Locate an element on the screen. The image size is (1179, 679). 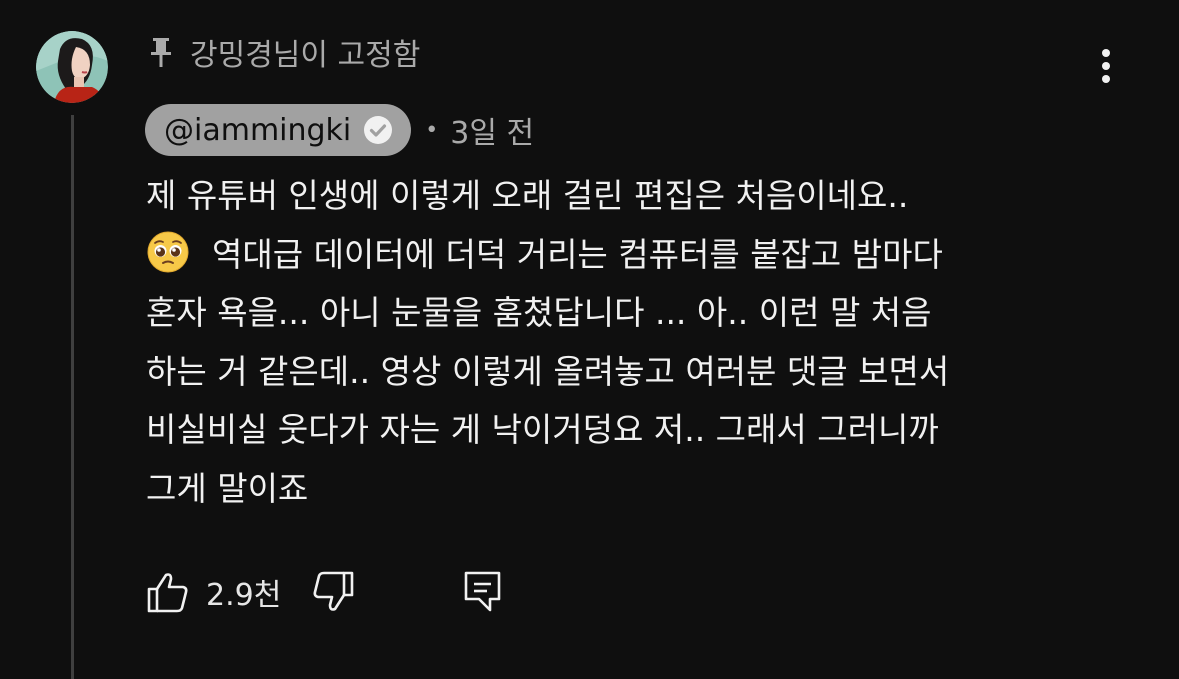
author-chip: @iammingki is located at coordinates (278, 130).